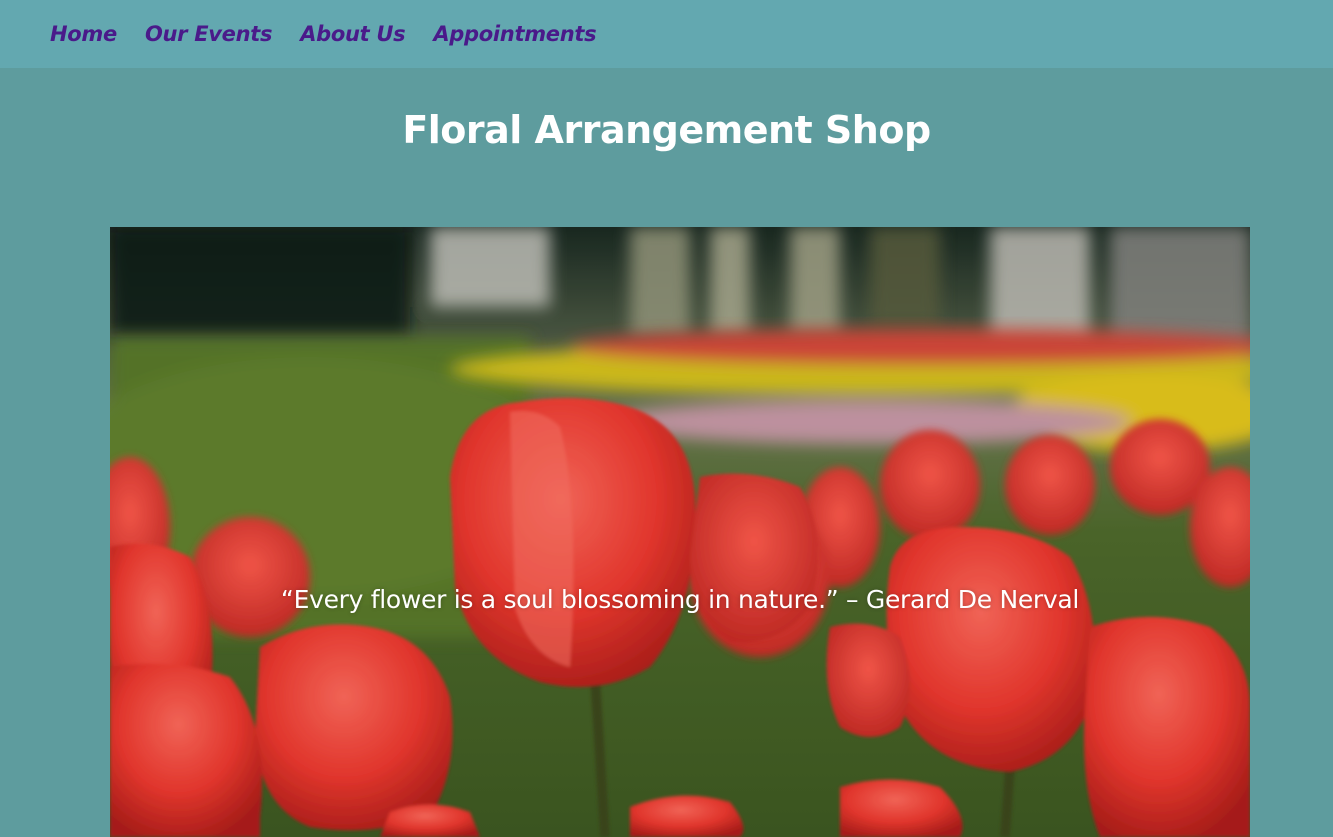 The height and width of the screenshot is (837, 1333). Describe the element at coordinates (666, 34) in the screenshot. I see `top-navbar: Home Our Events About Us Appointments` at that location.